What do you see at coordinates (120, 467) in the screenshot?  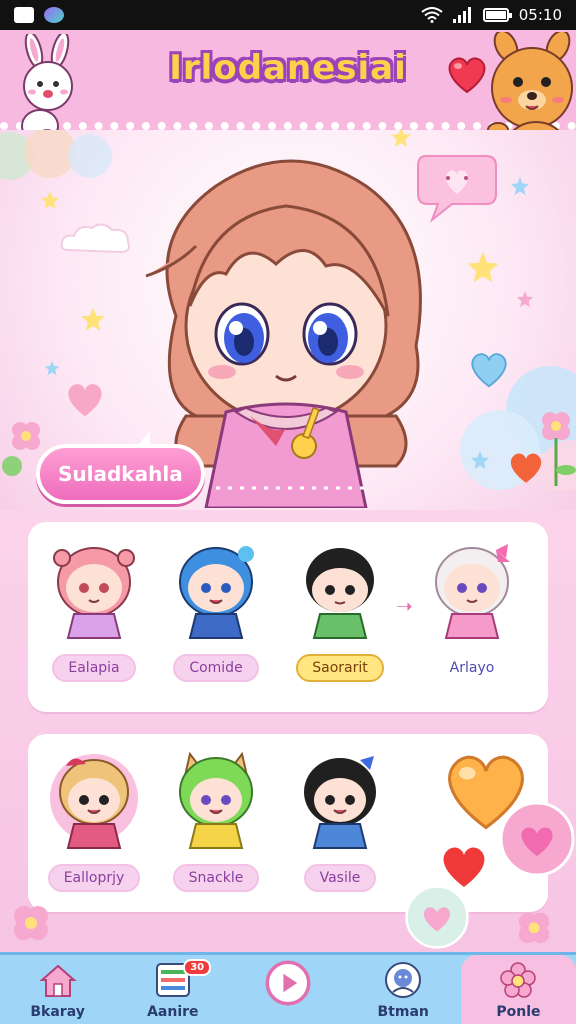 I see `character-name-tag: Suladkahla` at bounding box center [120, 467].